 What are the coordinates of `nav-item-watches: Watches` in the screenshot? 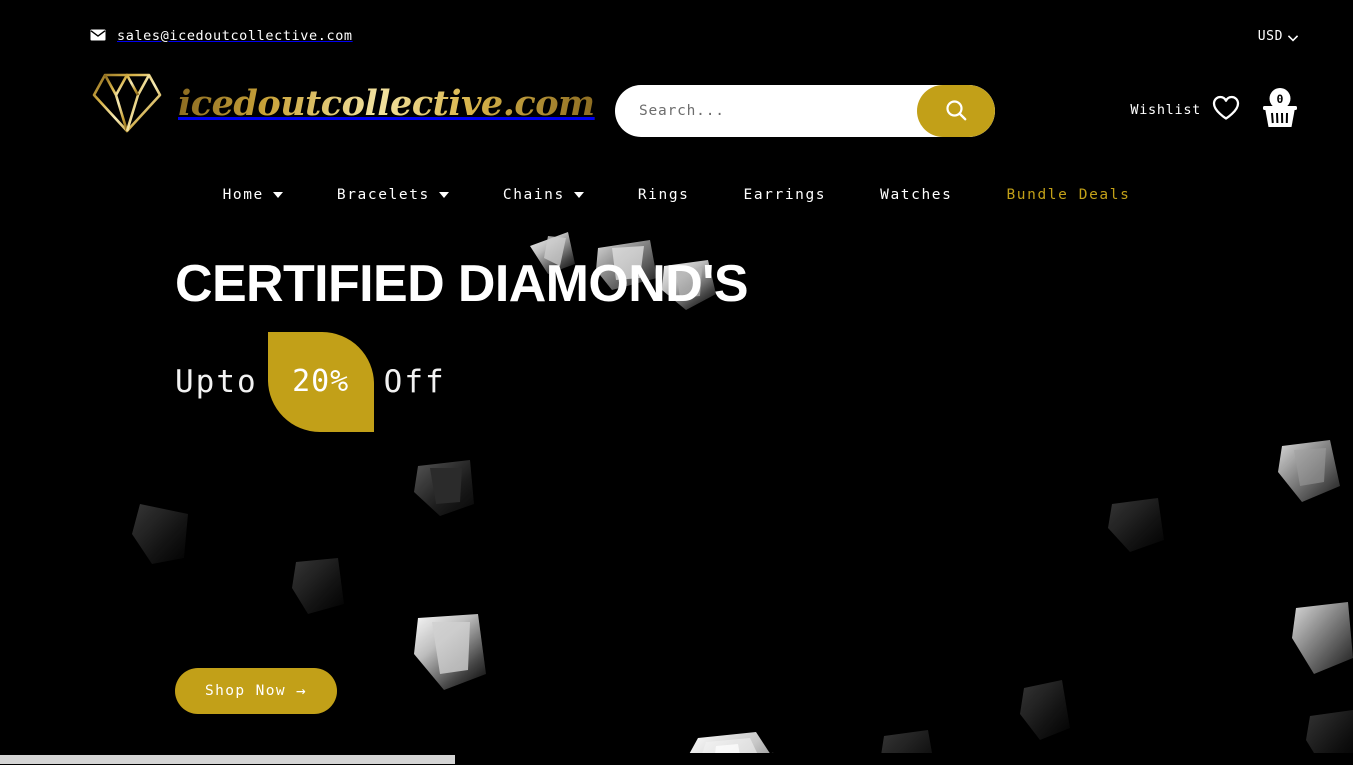 It's located at (916, 195).